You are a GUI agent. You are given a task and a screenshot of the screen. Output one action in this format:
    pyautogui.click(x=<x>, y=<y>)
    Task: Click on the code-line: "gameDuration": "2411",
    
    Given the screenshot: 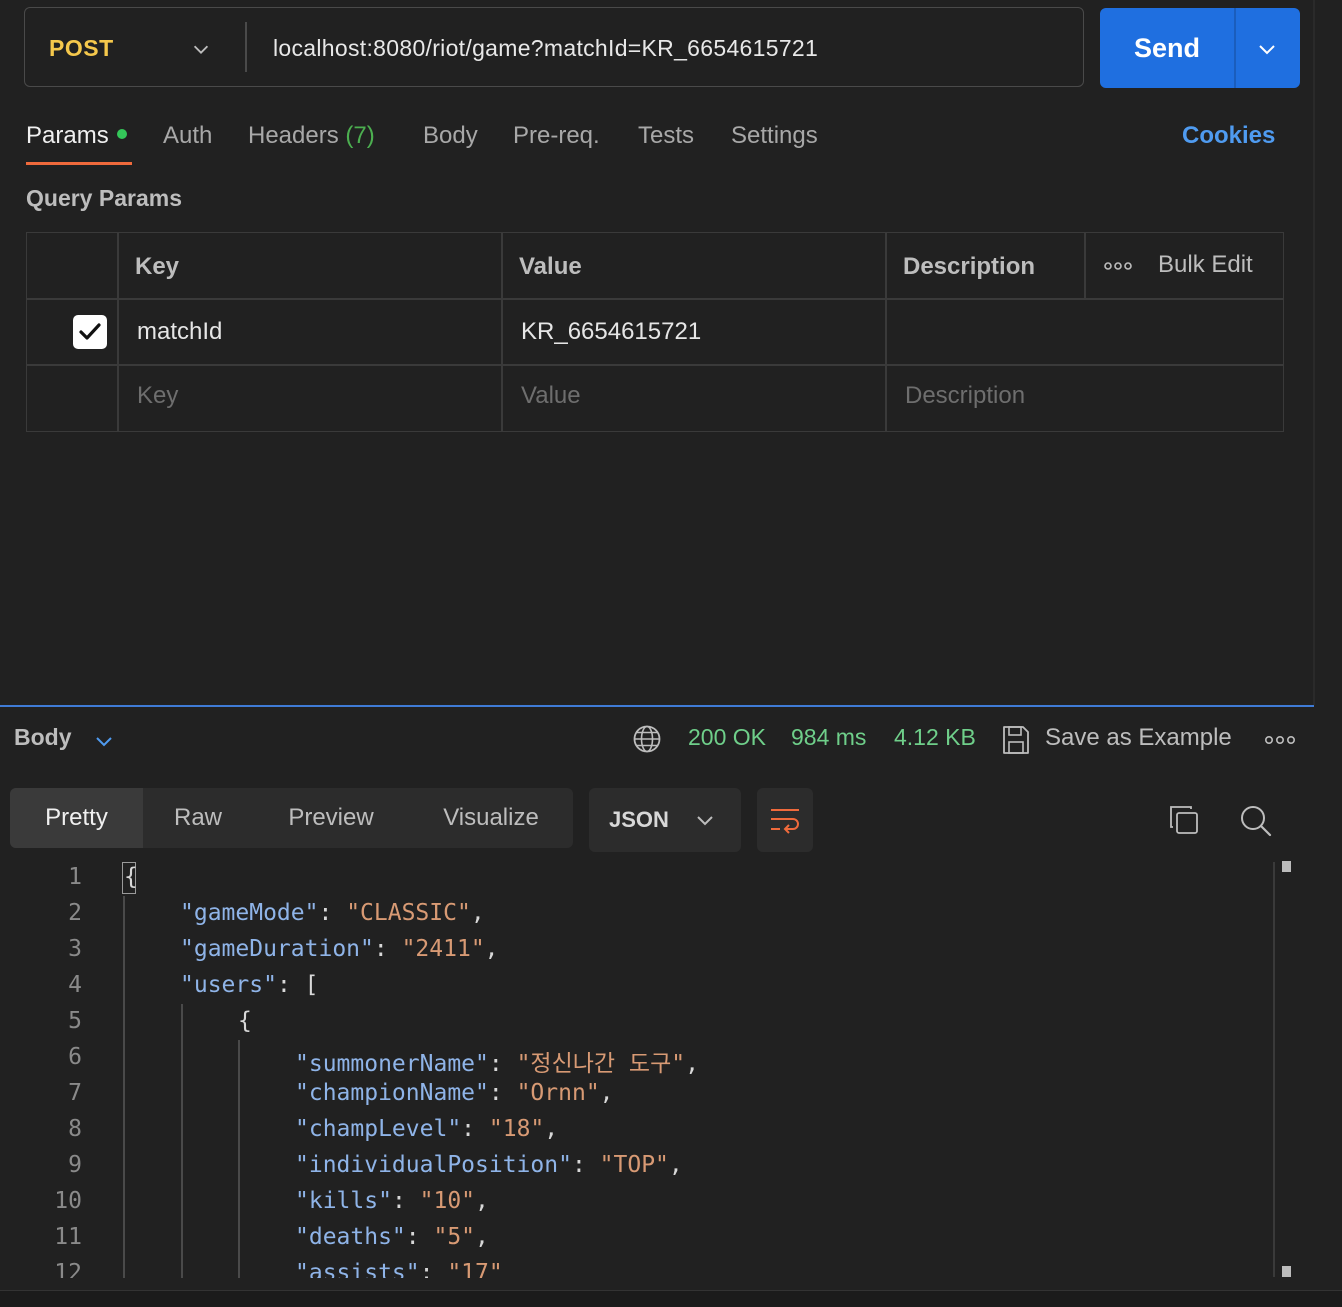 What is the action you would take?
    pyautogui.click(x=339, y=949)
    